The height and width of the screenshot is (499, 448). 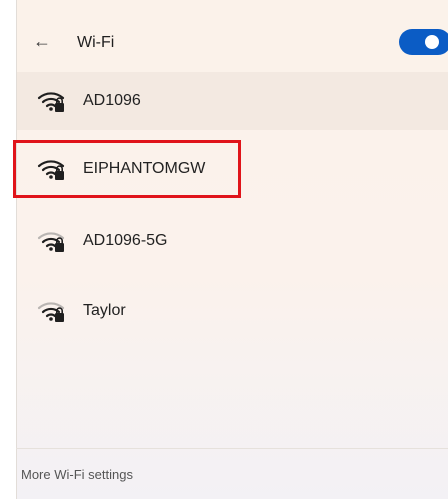 I want to click on wifi-toggle, so click(x=423, y=42).